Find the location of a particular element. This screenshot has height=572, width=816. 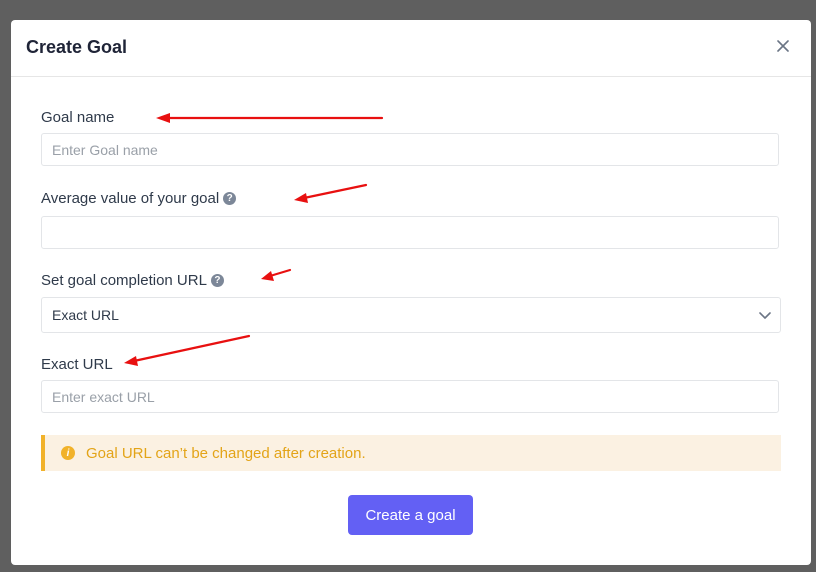

create-goal-button: Create a goal is located at coordinates (410, 515).